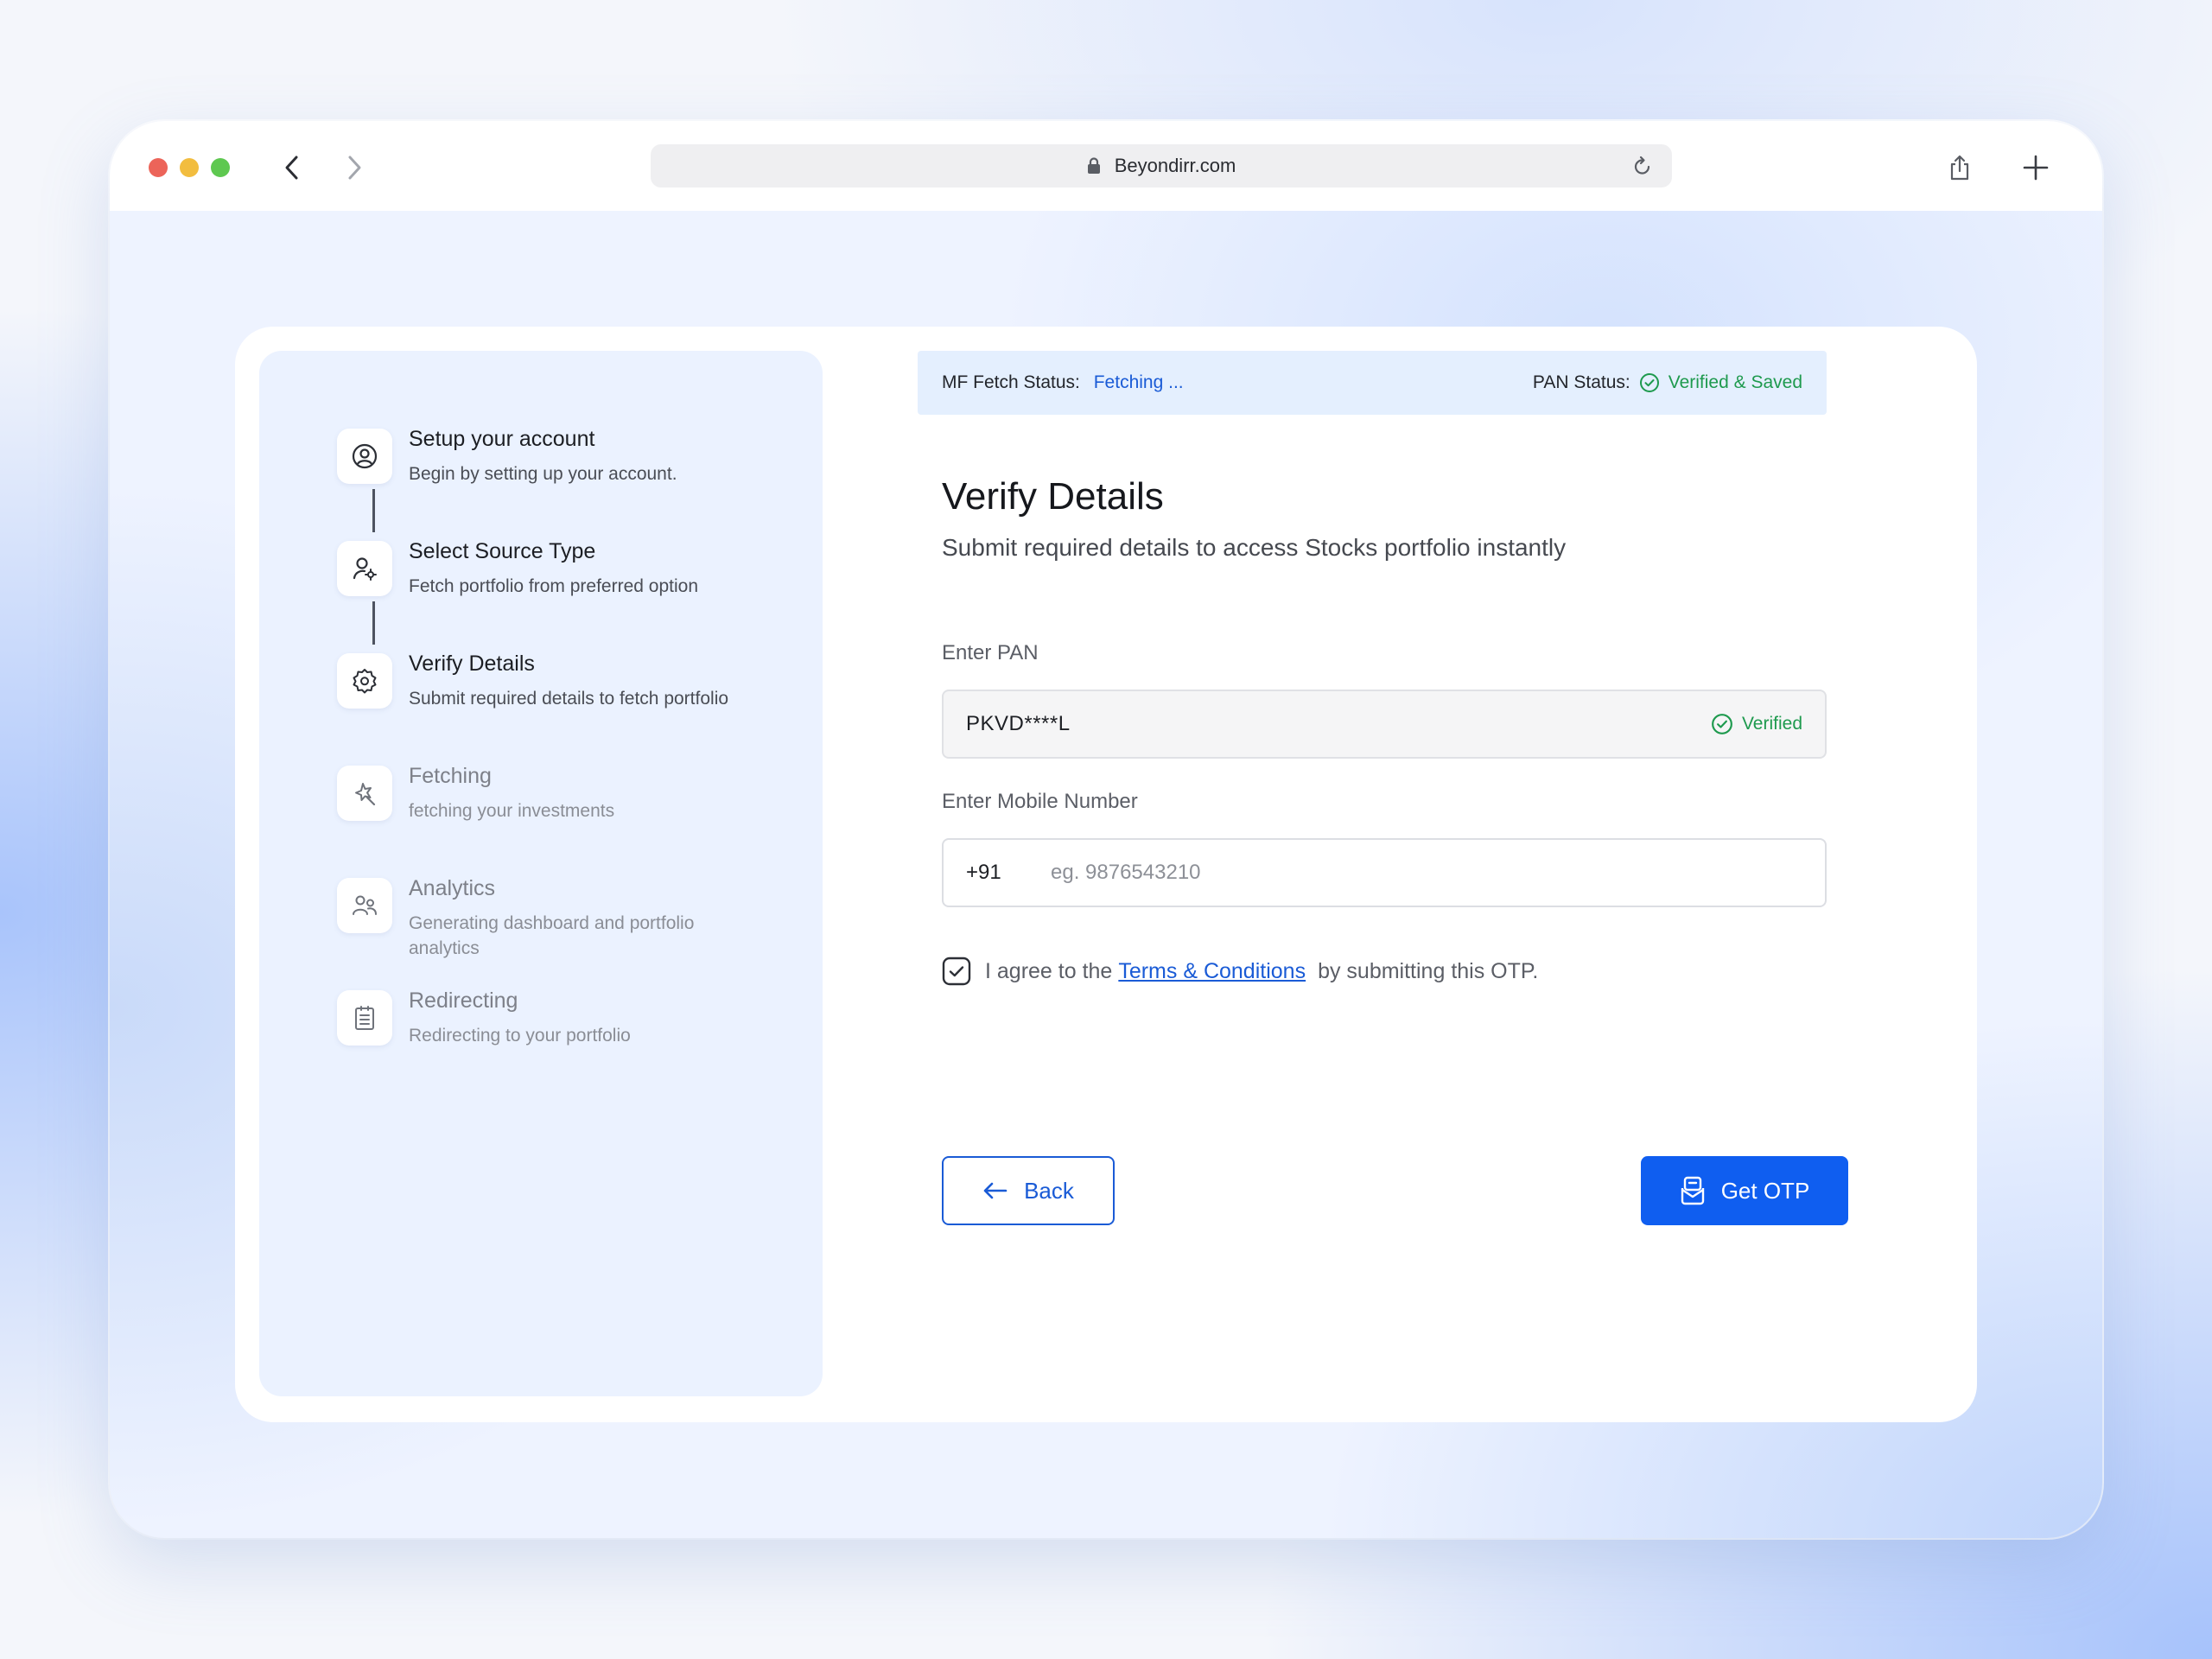  I want to click on pan-status: PAN Status: Verified & Saved, so click(1667, 382).